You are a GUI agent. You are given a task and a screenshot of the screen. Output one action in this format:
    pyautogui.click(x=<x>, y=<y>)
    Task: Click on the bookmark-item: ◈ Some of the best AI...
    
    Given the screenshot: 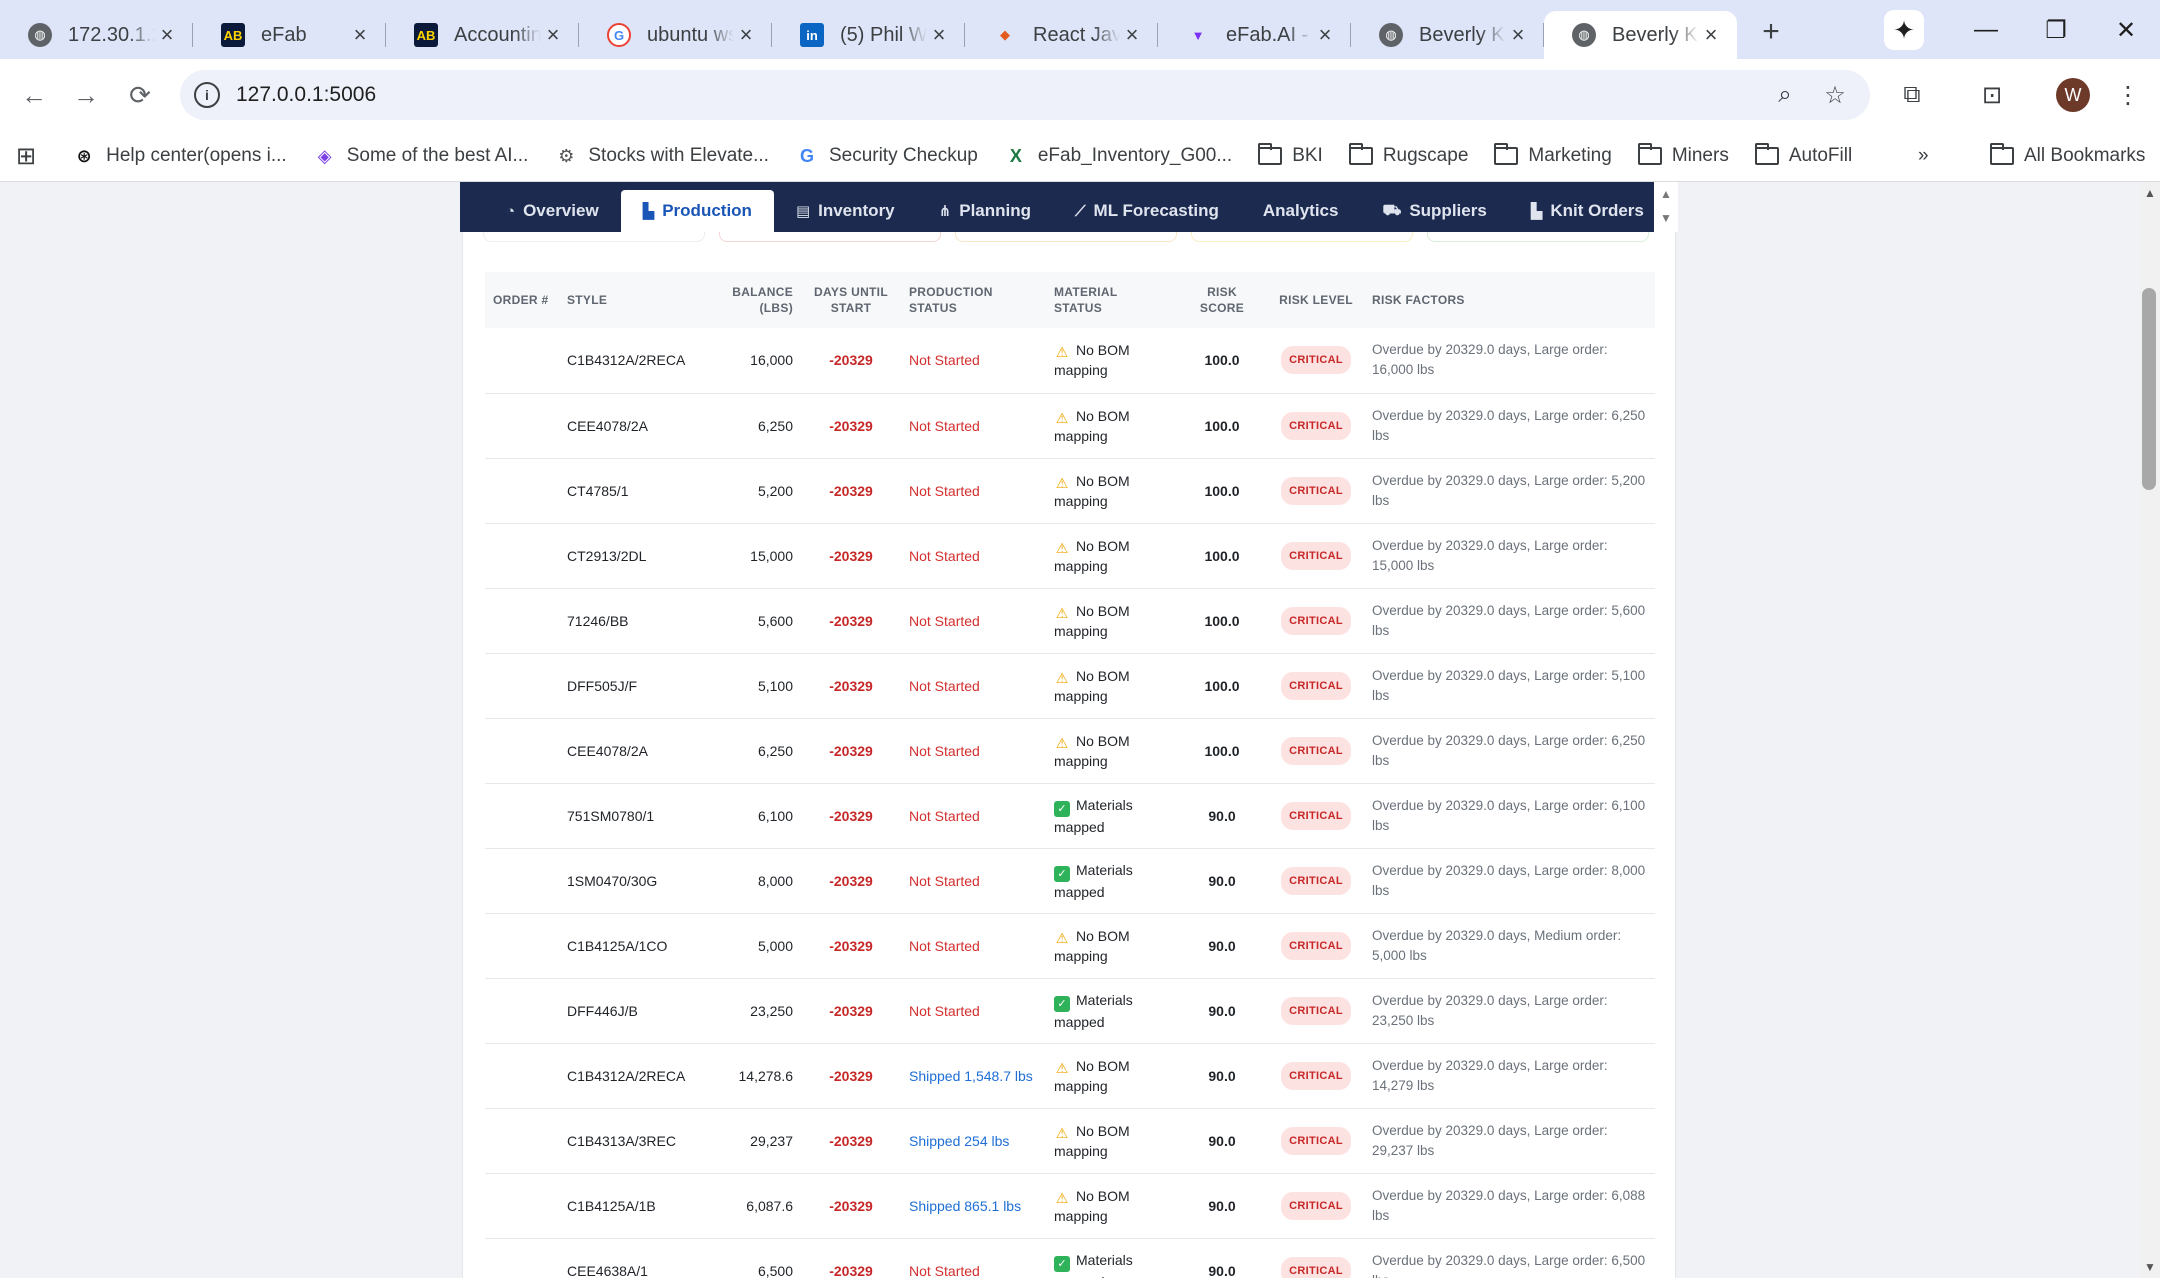 What is the action you would take?
    pyautogui.click(x=421, y=156)
    